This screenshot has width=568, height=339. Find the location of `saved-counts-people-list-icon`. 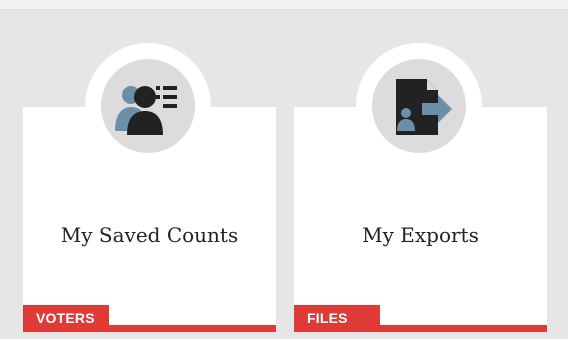

saved-counts-people-list-icon is located at coordinates (148, 106).